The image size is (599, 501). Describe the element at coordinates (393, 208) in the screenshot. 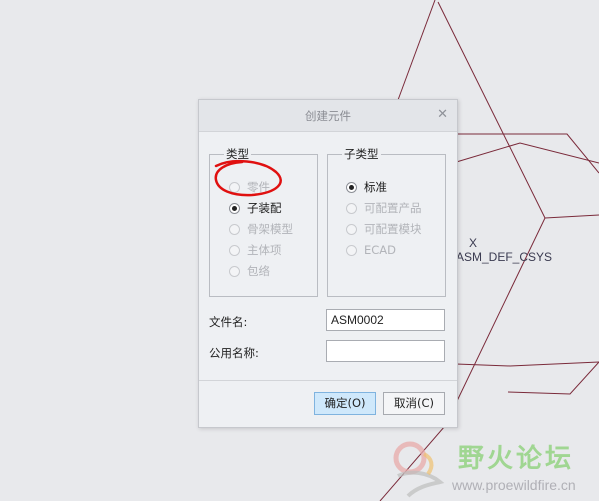

I see `subtype-option-label: 可配置产品` at that location.